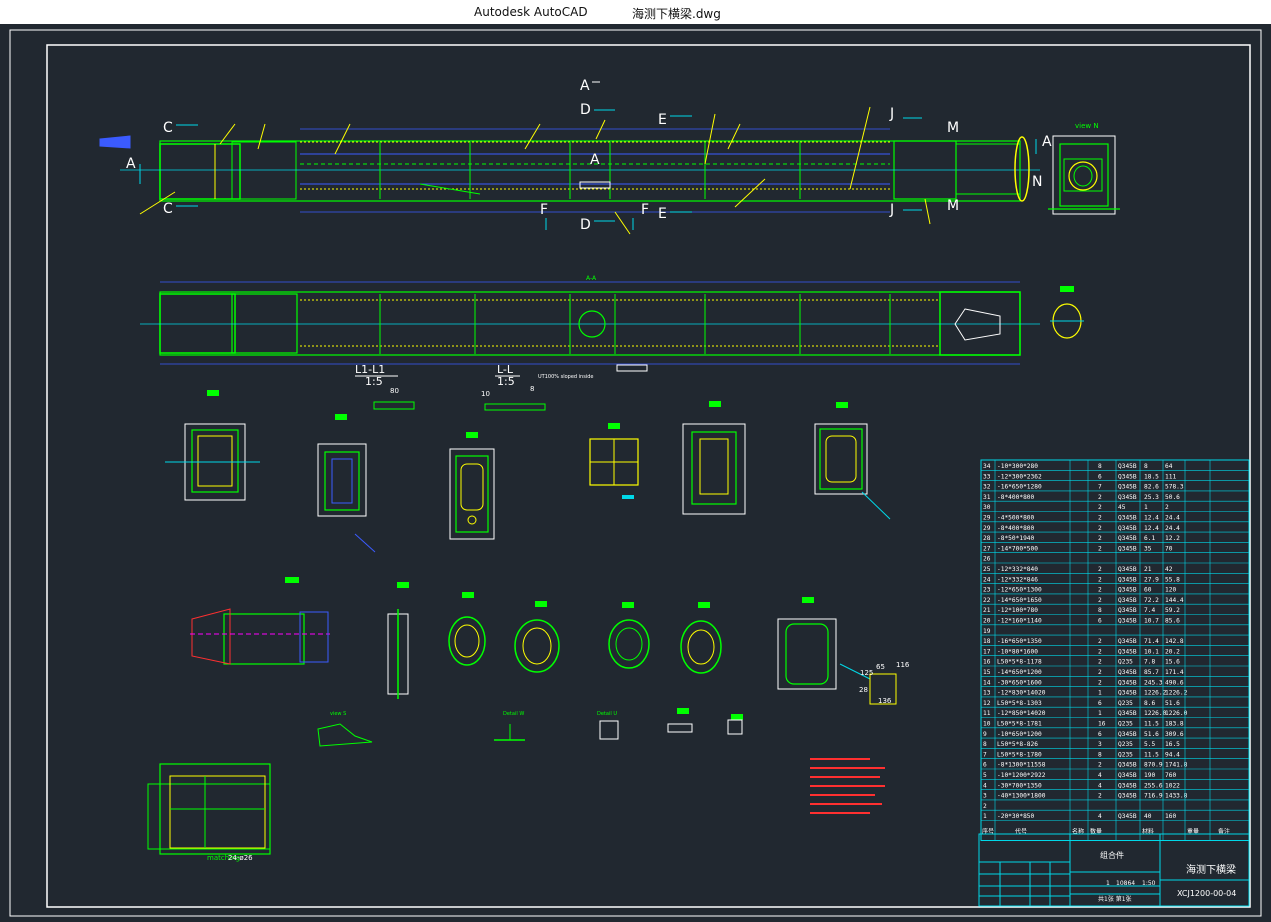 This screenshot has height=922, width=1271. What do you see at coordinates (891, 114) in the screenshot?
I see `marker-j-top: J` at bounding box center [891, 114].